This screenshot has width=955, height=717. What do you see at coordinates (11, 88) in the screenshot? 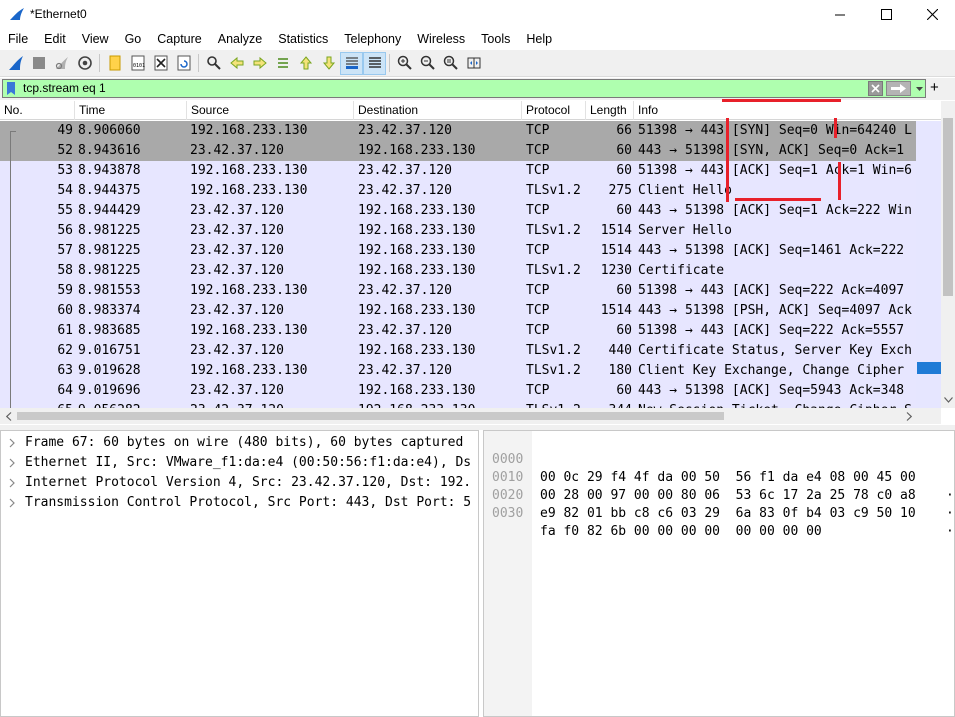
I see `bookmark-icon` at bounding box center [11, 88].